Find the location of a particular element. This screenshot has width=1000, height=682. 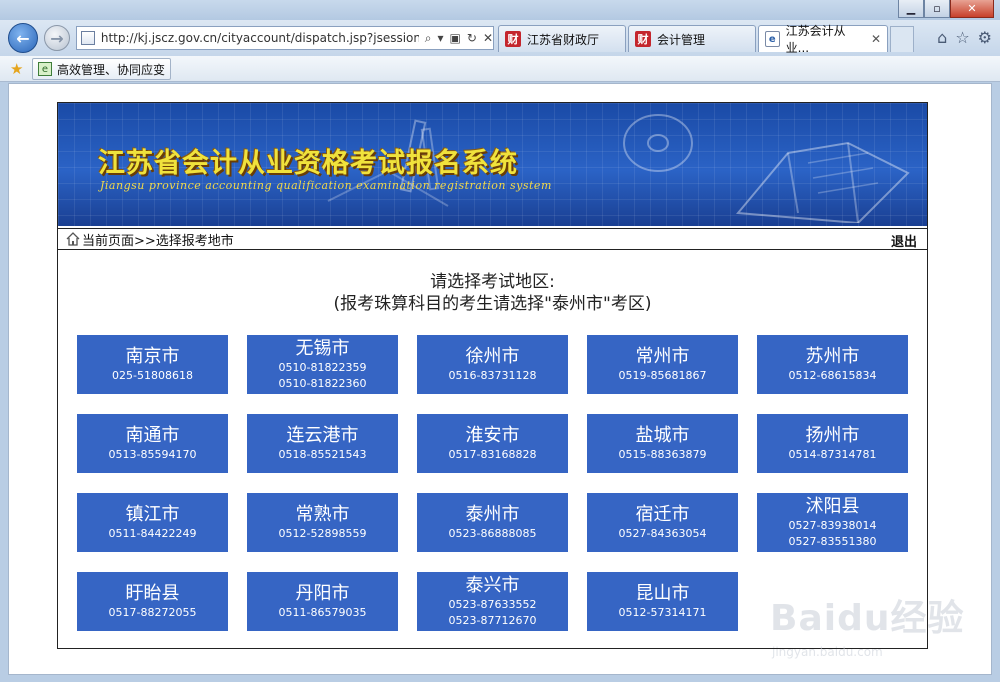

favorite-item: e 高效管理、协同应变 is located at coordinates (102, 69).